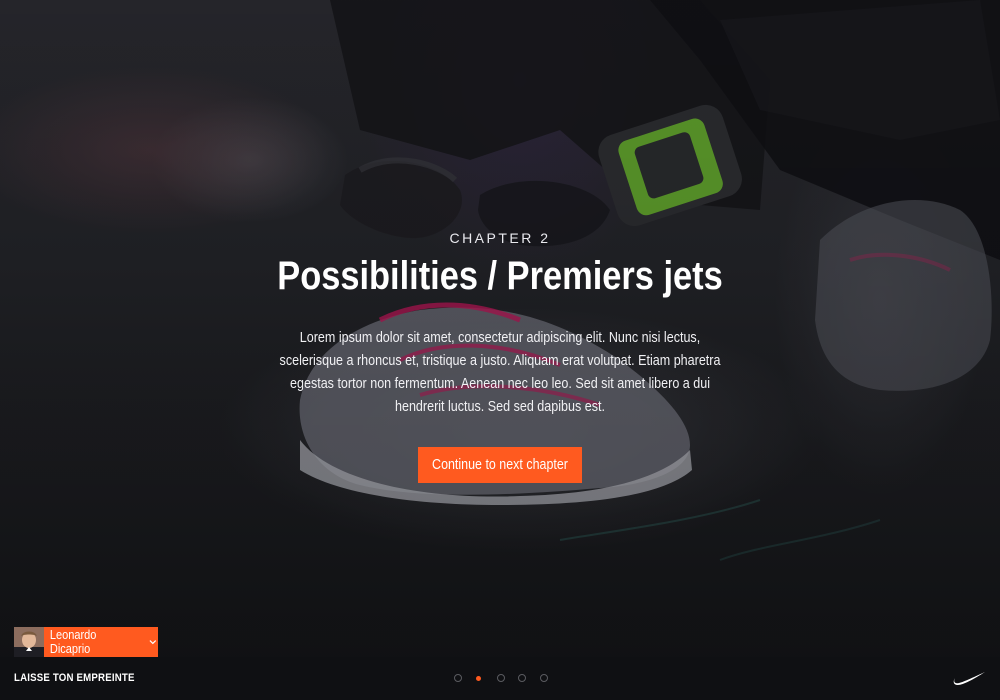  I want to click on footer-bar: LAISSE TON EMPREINTE, so click(500, 678).